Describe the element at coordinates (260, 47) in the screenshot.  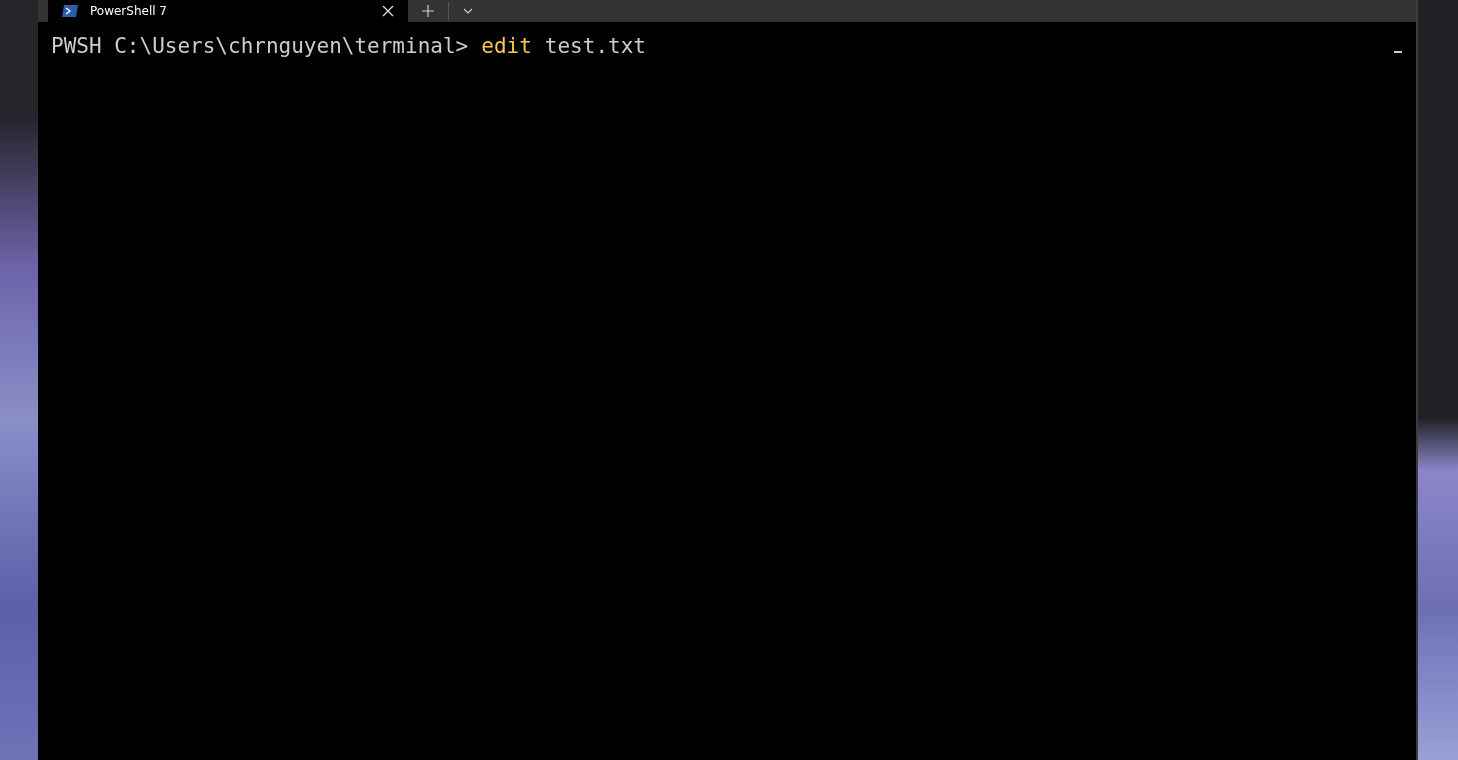
I see `prompt-text: PWSH C:\Users\chrnguyen\terminal>` at that location.